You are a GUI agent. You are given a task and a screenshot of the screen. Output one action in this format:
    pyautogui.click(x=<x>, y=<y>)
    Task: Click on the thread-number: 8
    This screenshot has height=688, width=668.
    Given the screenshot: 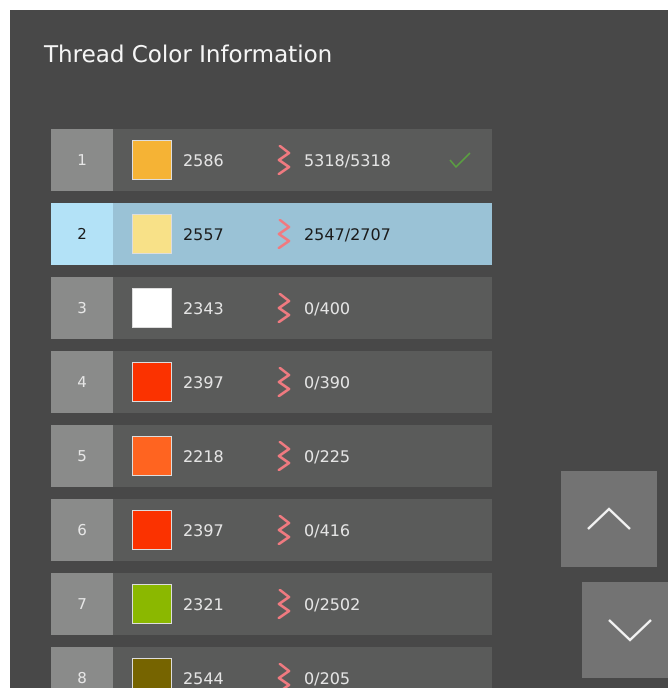 What is the action you would take?
    pyautogui.click(x=82, y=667)
    